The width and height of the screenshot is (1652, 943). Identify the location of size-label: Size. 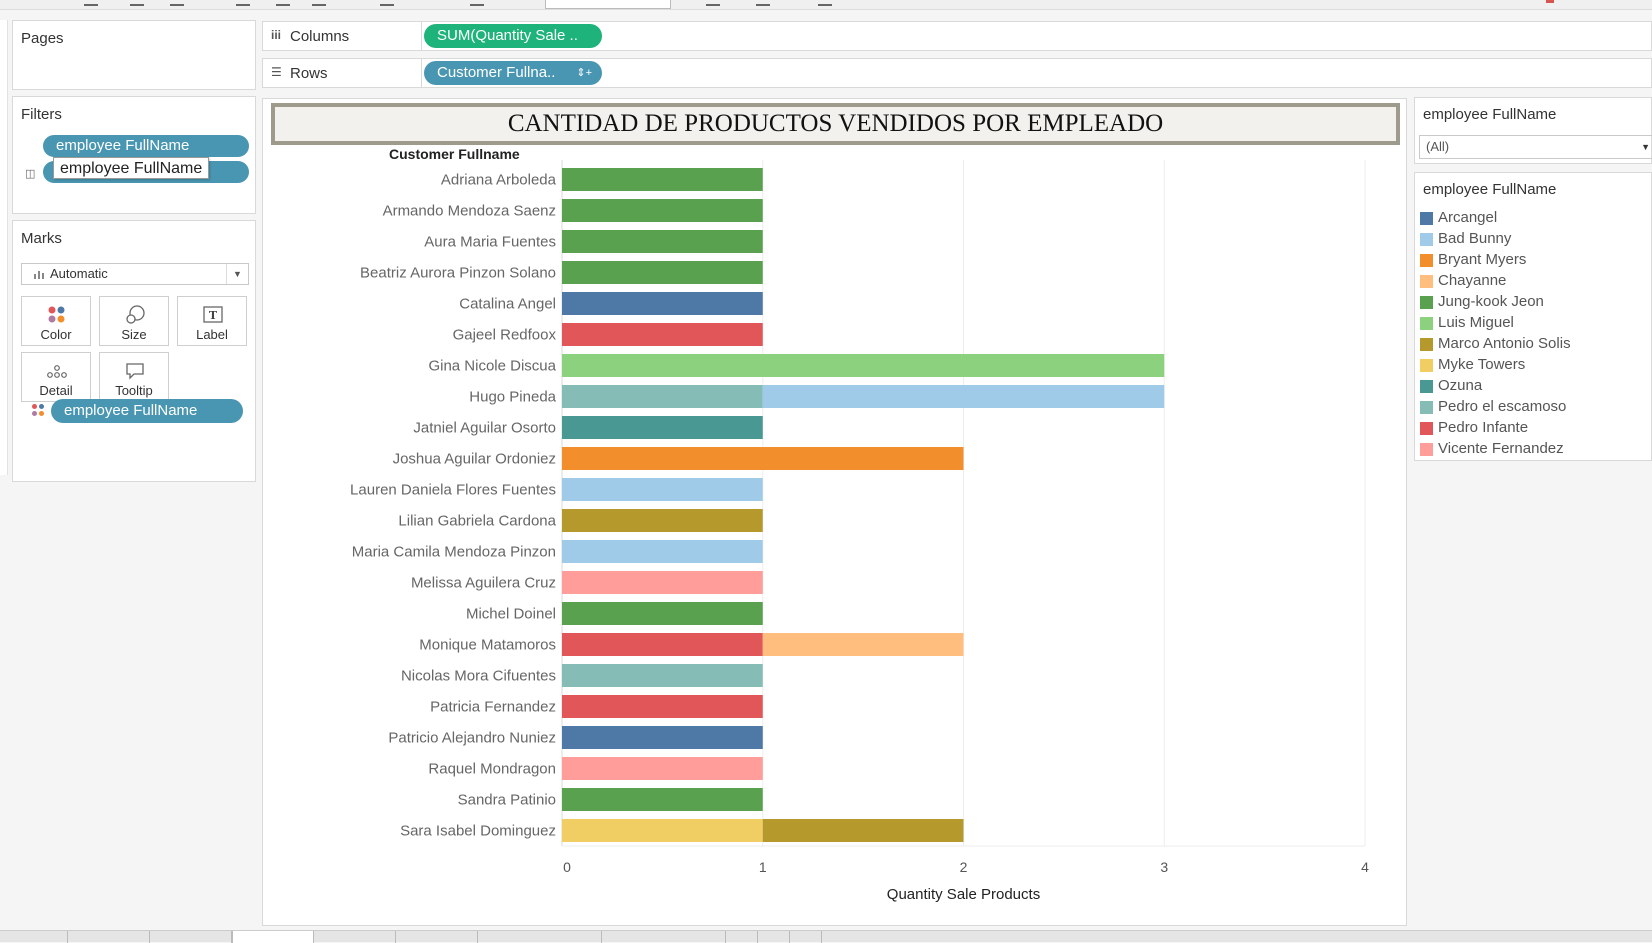
(134, 334).